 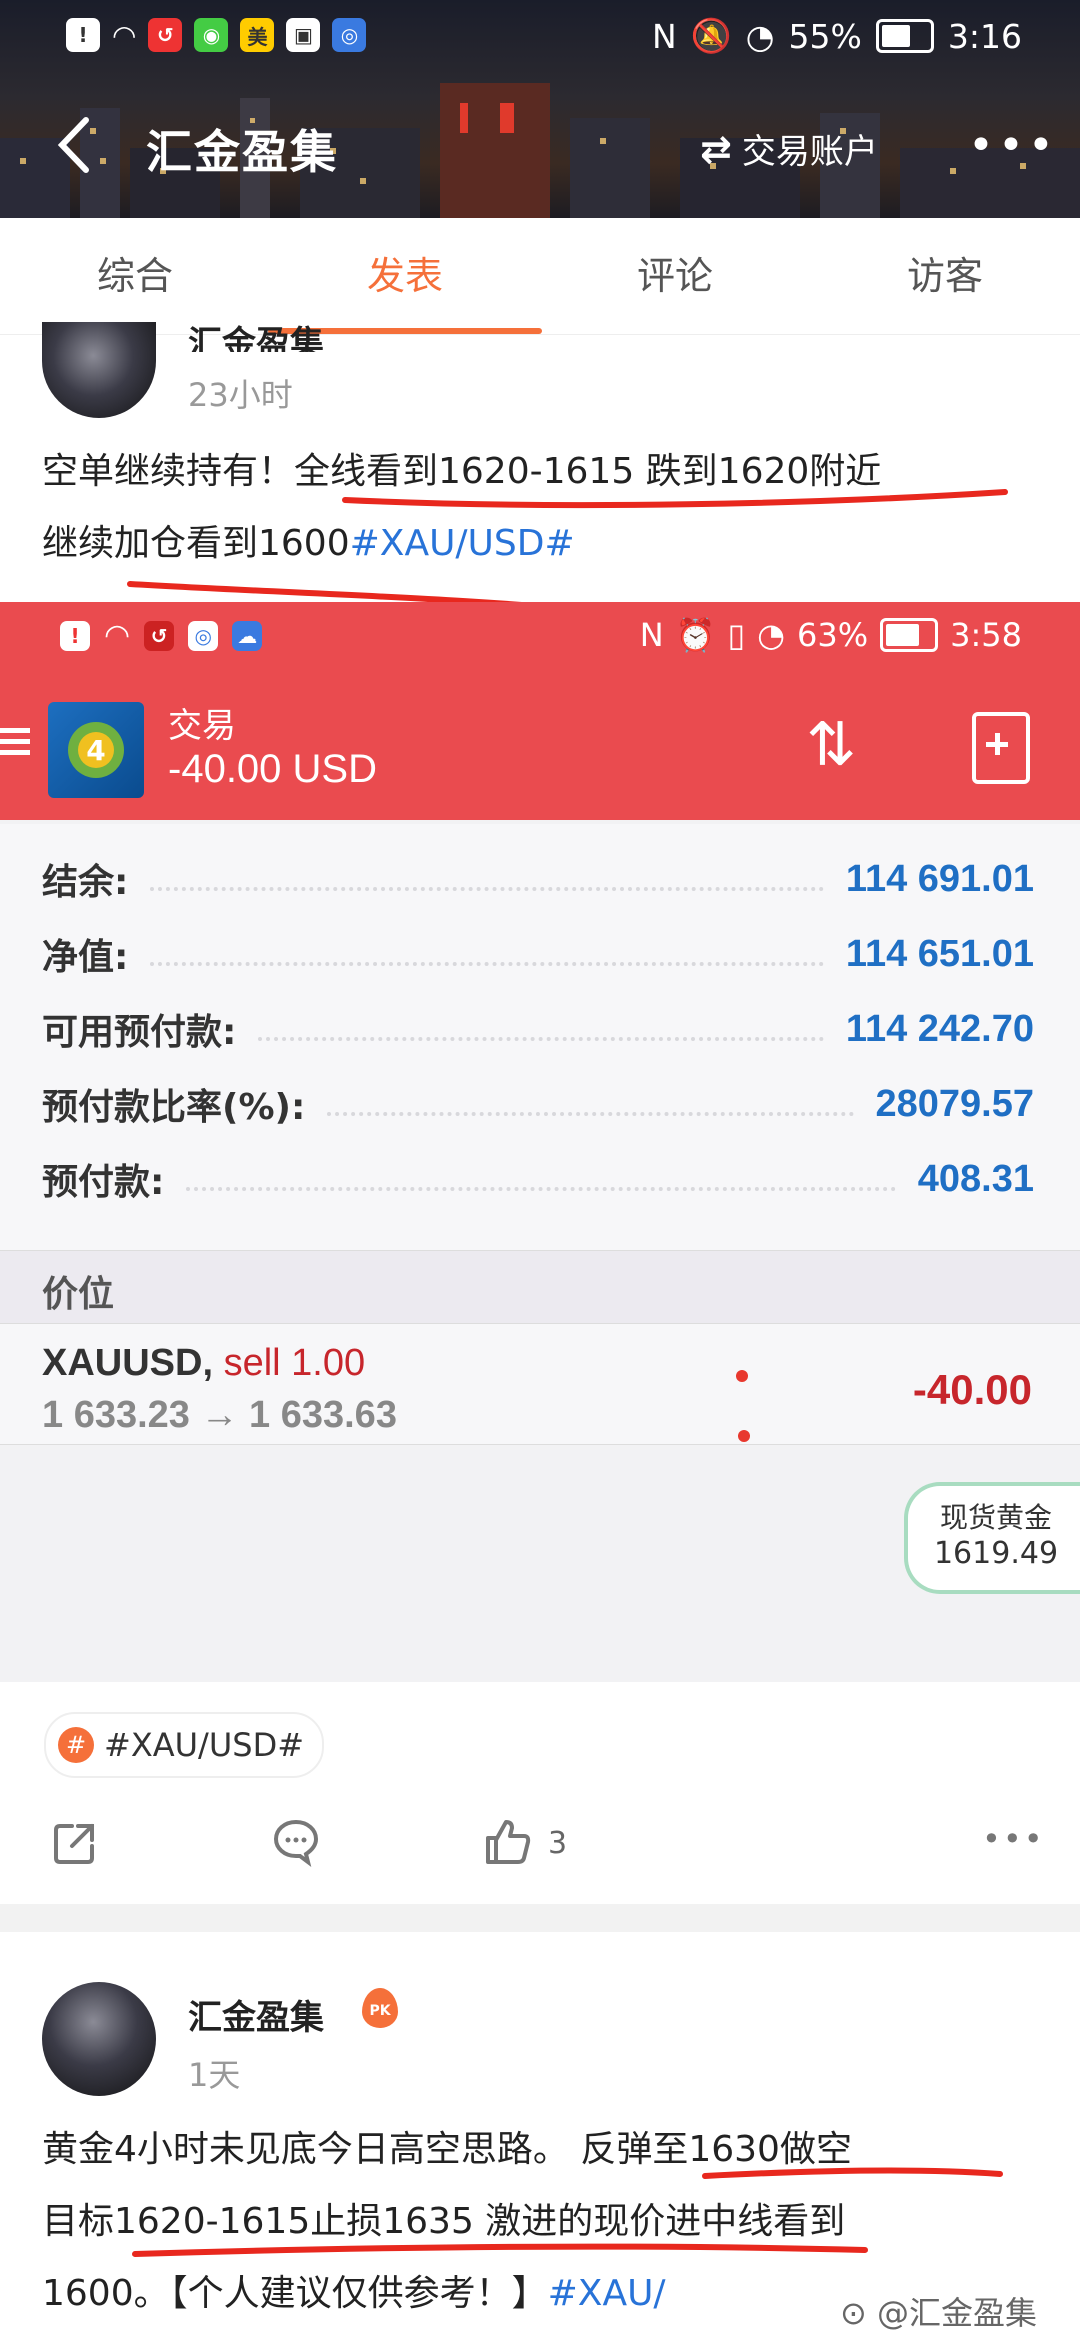 What do you see at coordinates (85, 882) in the screenshot?
I see `row-label: 结余:` at bounding box center [85, 882].